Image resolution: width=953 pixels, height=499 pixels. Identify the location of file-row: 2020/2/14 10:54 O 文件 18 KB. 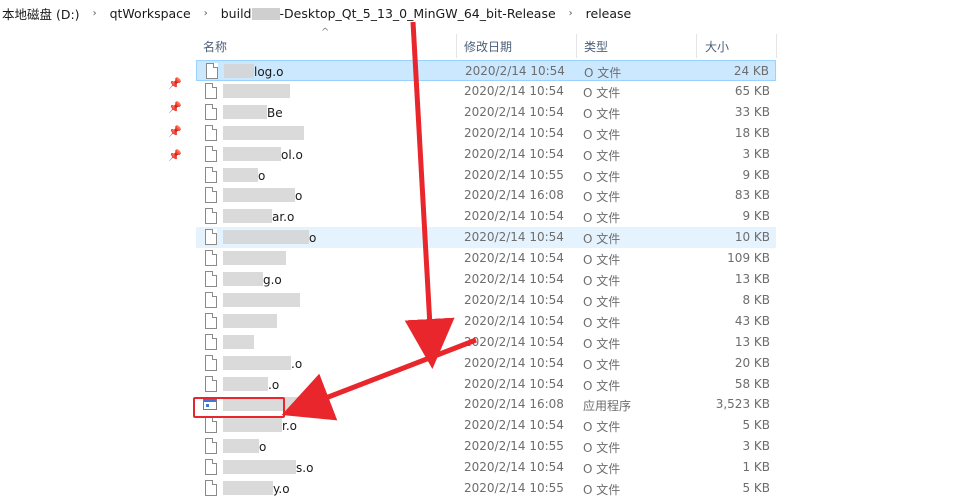
(486, 133).